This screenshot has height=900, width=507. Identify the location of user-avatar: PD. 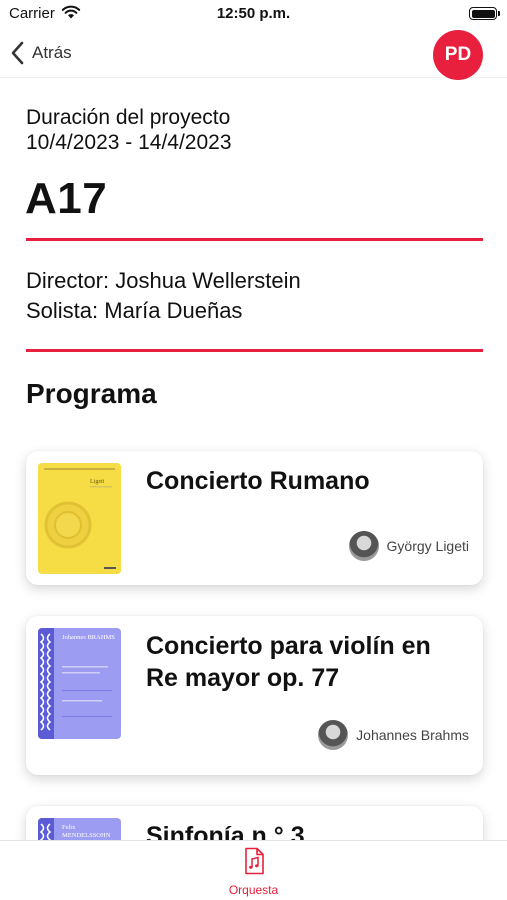
(458, 55).